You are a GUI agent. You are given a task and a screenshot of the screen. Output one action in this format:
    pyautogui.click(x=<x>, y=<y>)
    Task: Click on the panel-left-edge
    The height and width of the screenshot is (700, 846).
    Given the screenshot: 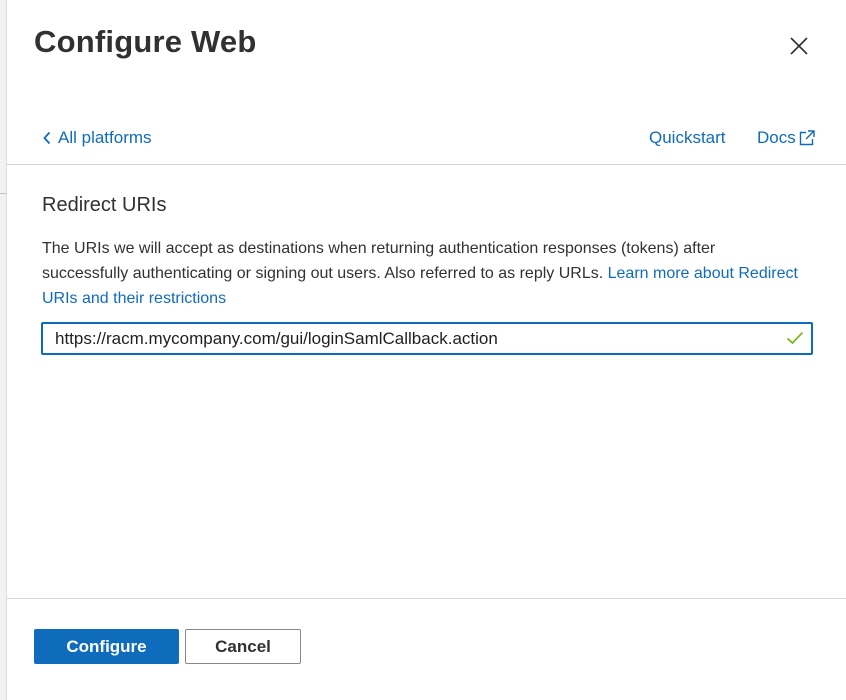 What is the action you would take?
    pyautogui.click(x=3, y=350)
    